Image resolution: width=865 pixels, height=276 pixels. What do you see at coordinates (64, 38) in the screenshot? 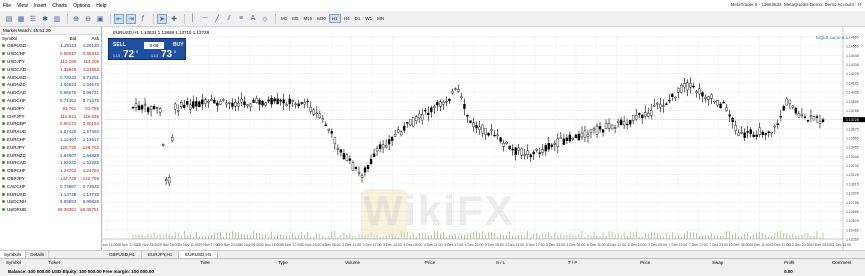
I see `column-bid: Bid` at bounding box center [64, 38].